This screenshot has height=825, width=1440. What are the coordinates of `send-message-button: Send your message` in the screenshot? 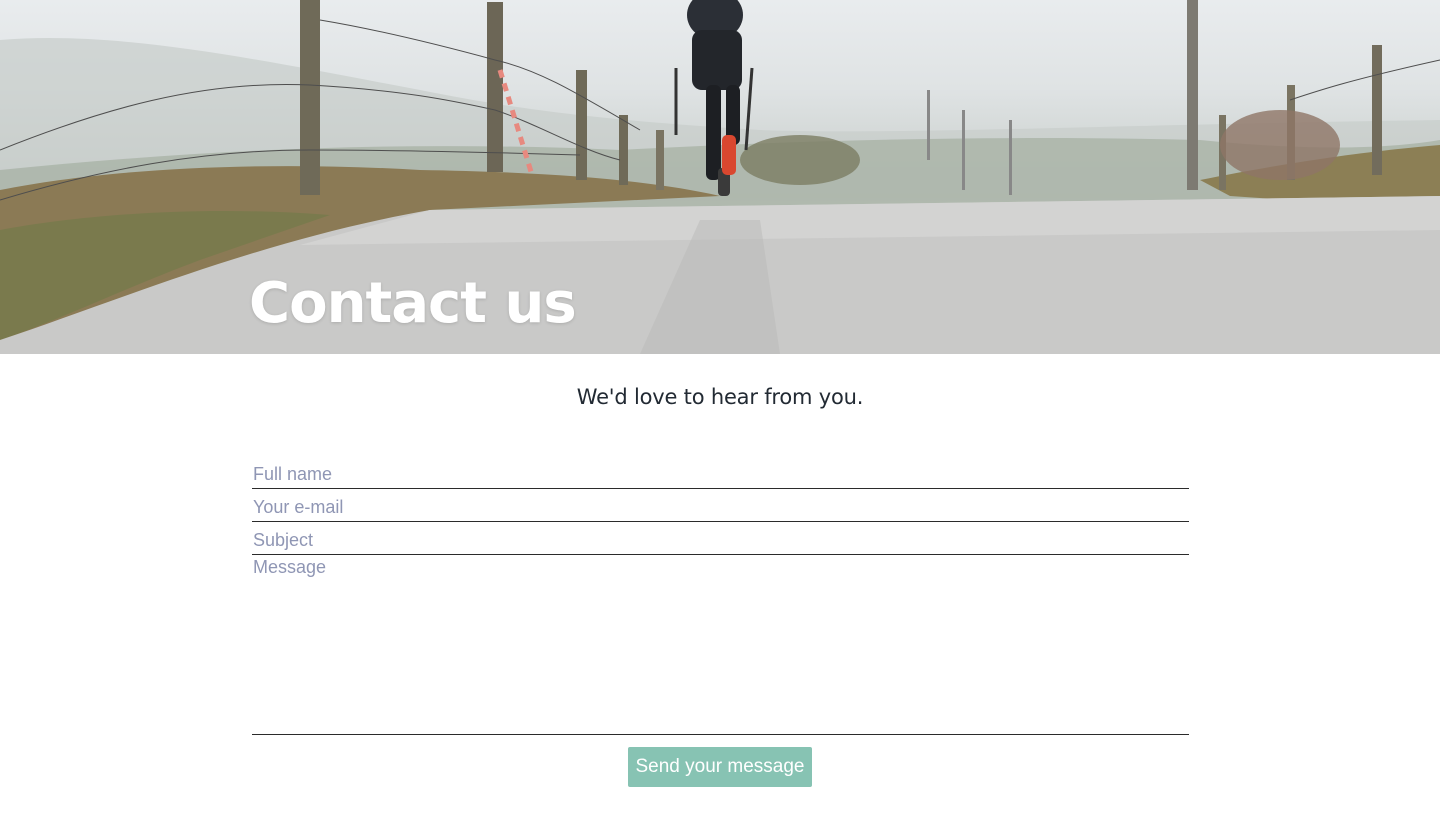 It's located at (720, 767).